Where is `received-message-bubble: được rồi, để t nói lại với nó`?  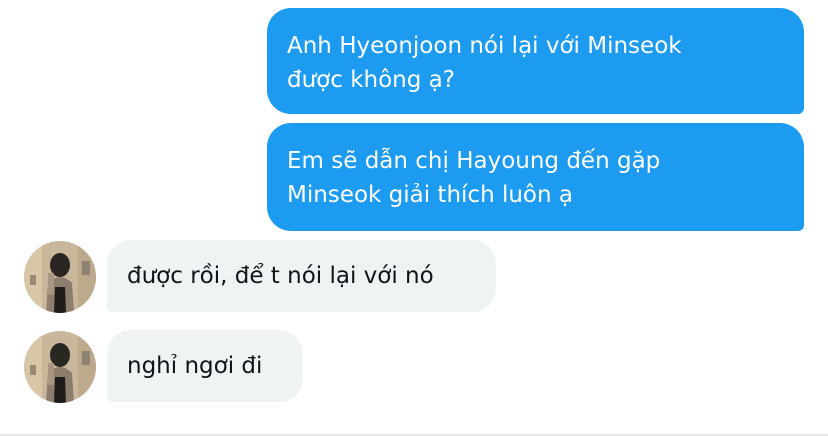
received-message-bubble: được rồi, để t nói lại với nó is located at coordinates (301, 276).